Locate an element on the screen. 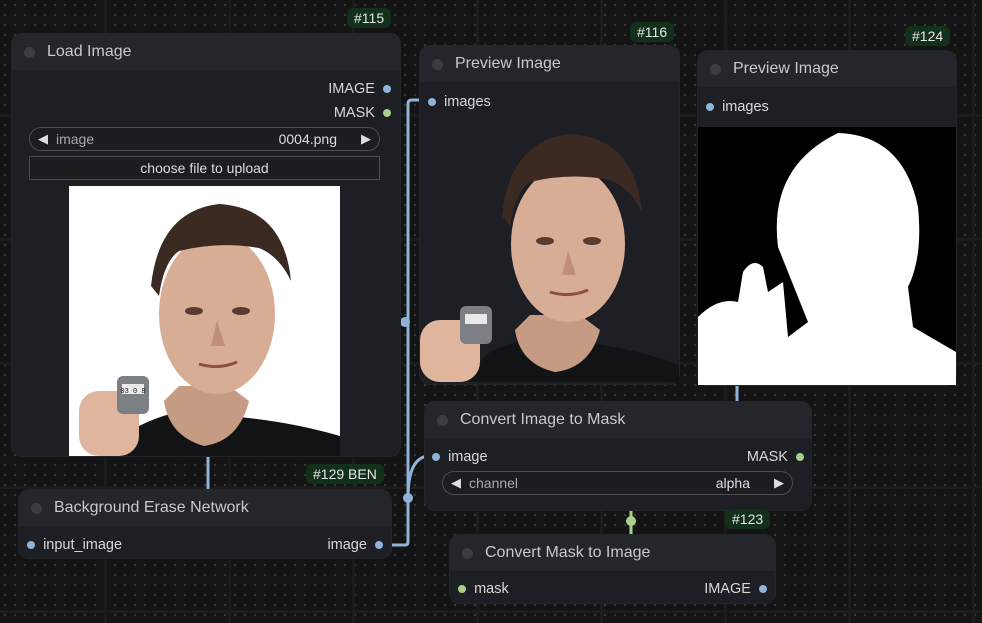 The width and height of the screenshot is (982, 623). preview-image is located at coordinates (549, 251).